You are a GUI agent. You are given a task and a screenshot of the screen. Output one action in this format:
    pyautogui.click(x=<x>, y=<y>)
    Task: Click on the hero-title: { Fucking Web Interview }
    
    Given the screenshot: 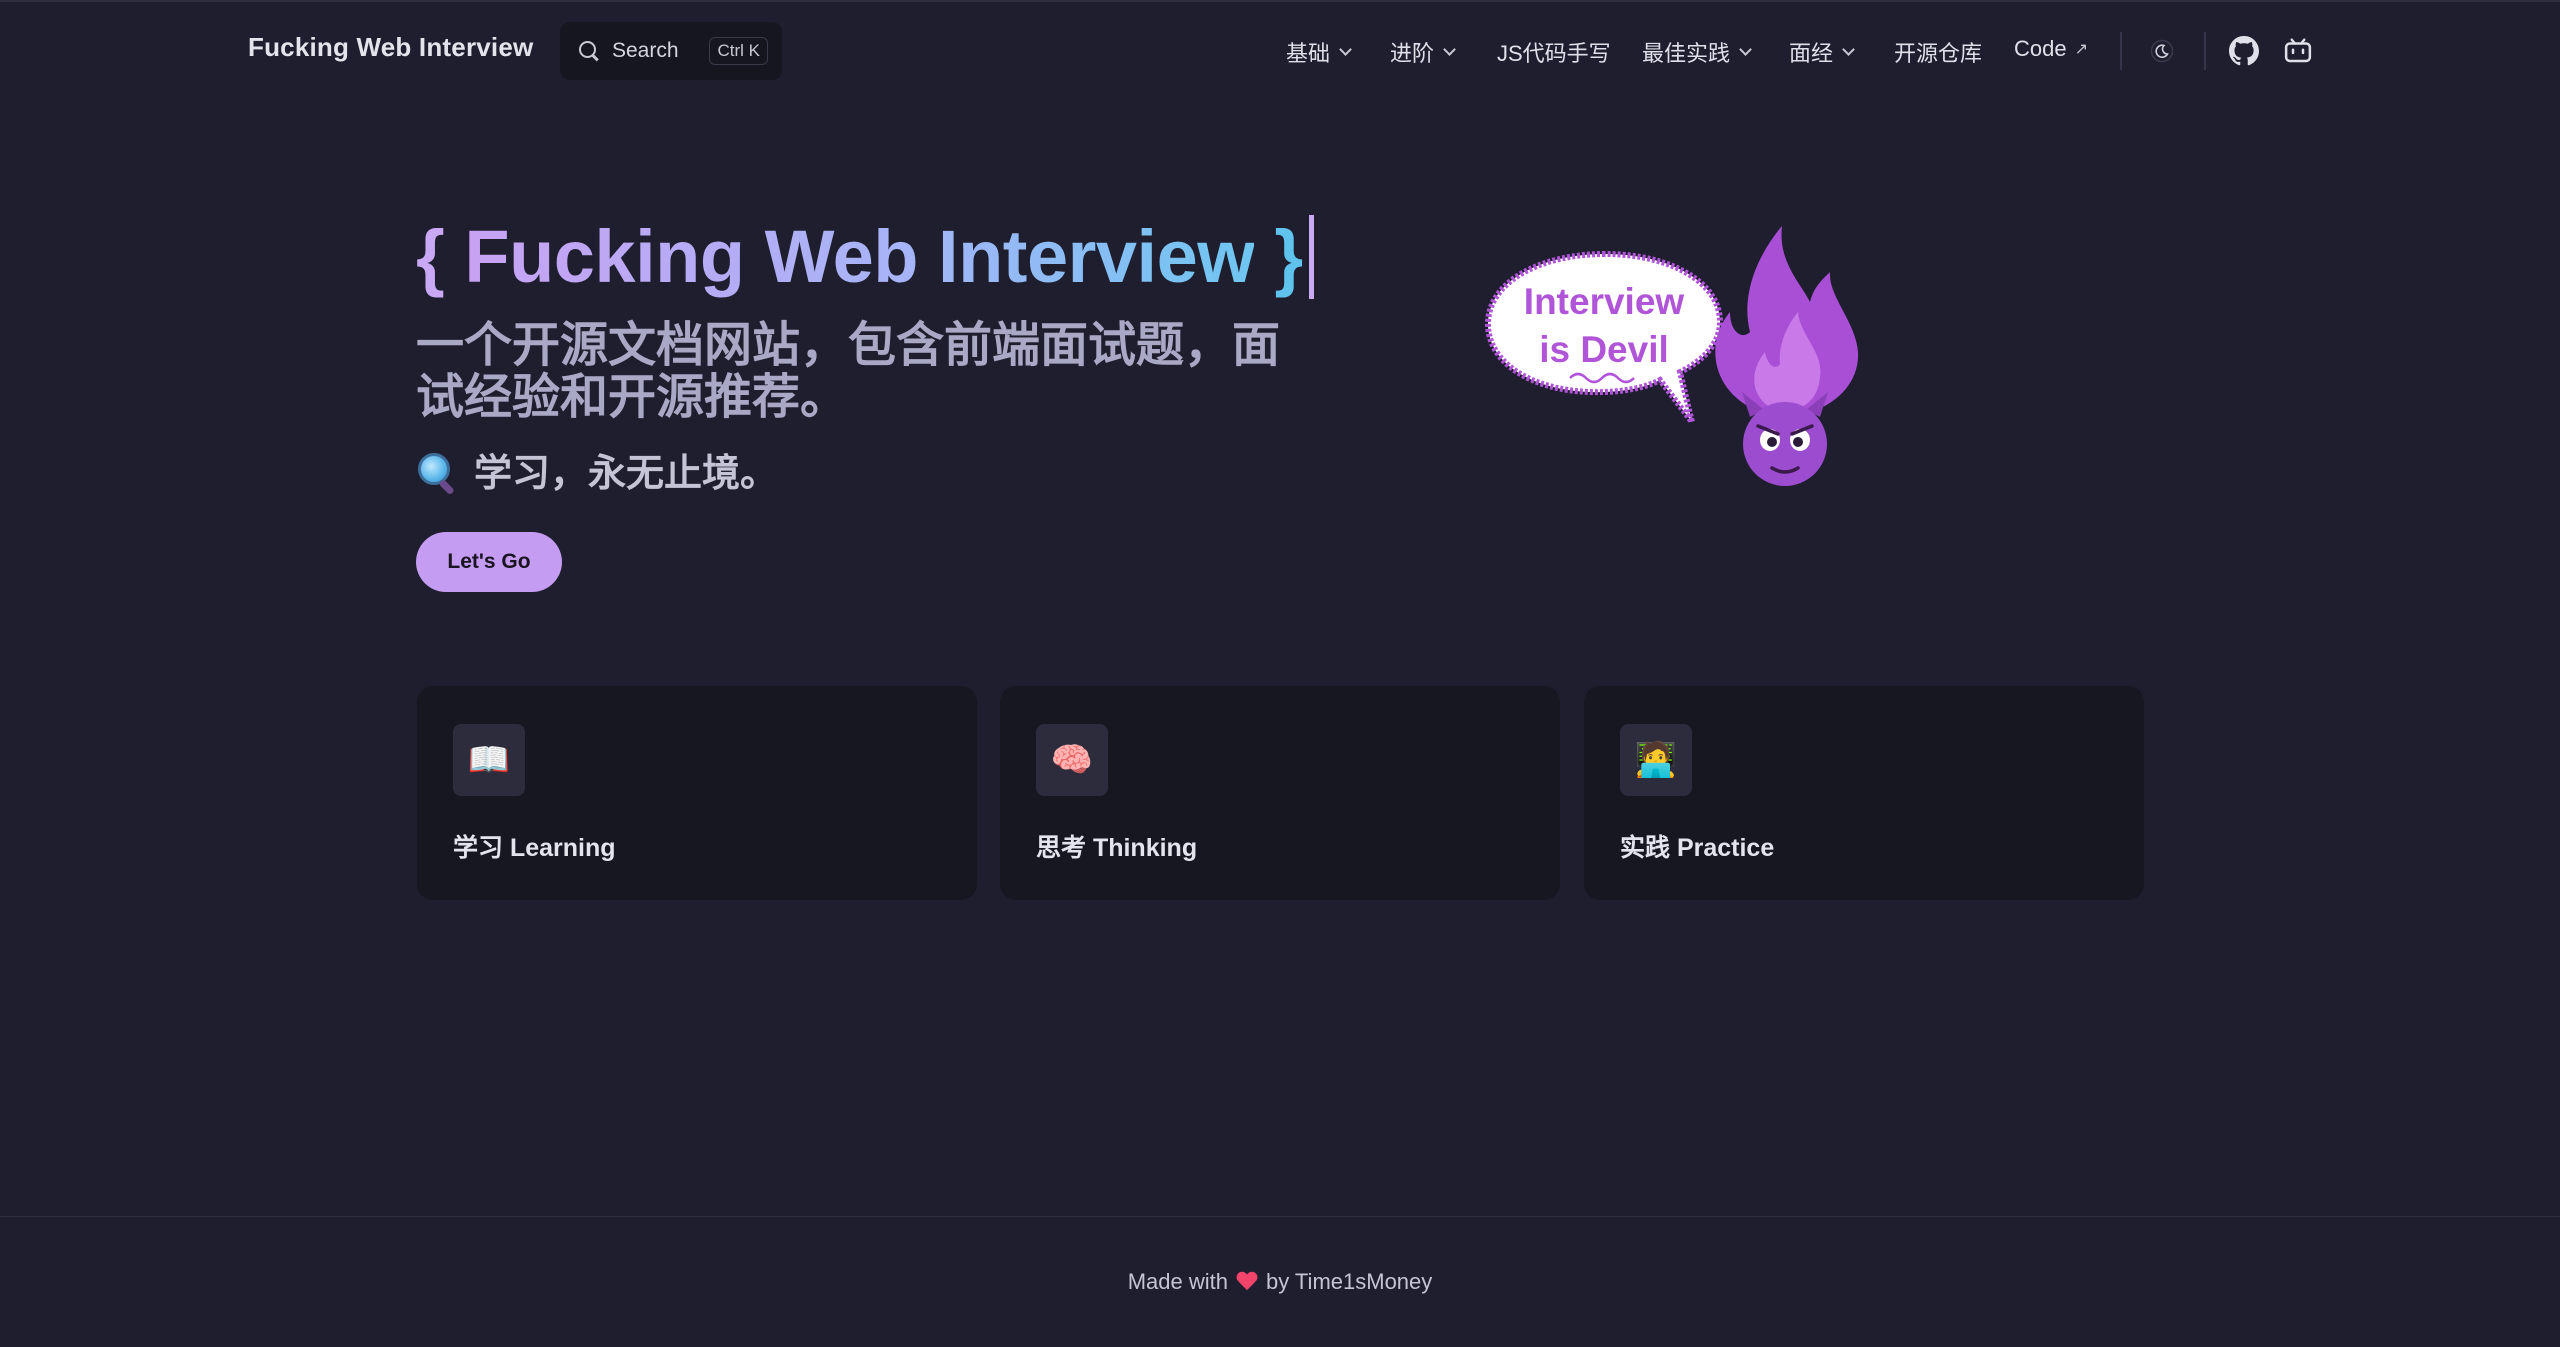 What is the action you would take?
    pyautogui.click(x=865, y=257)
    